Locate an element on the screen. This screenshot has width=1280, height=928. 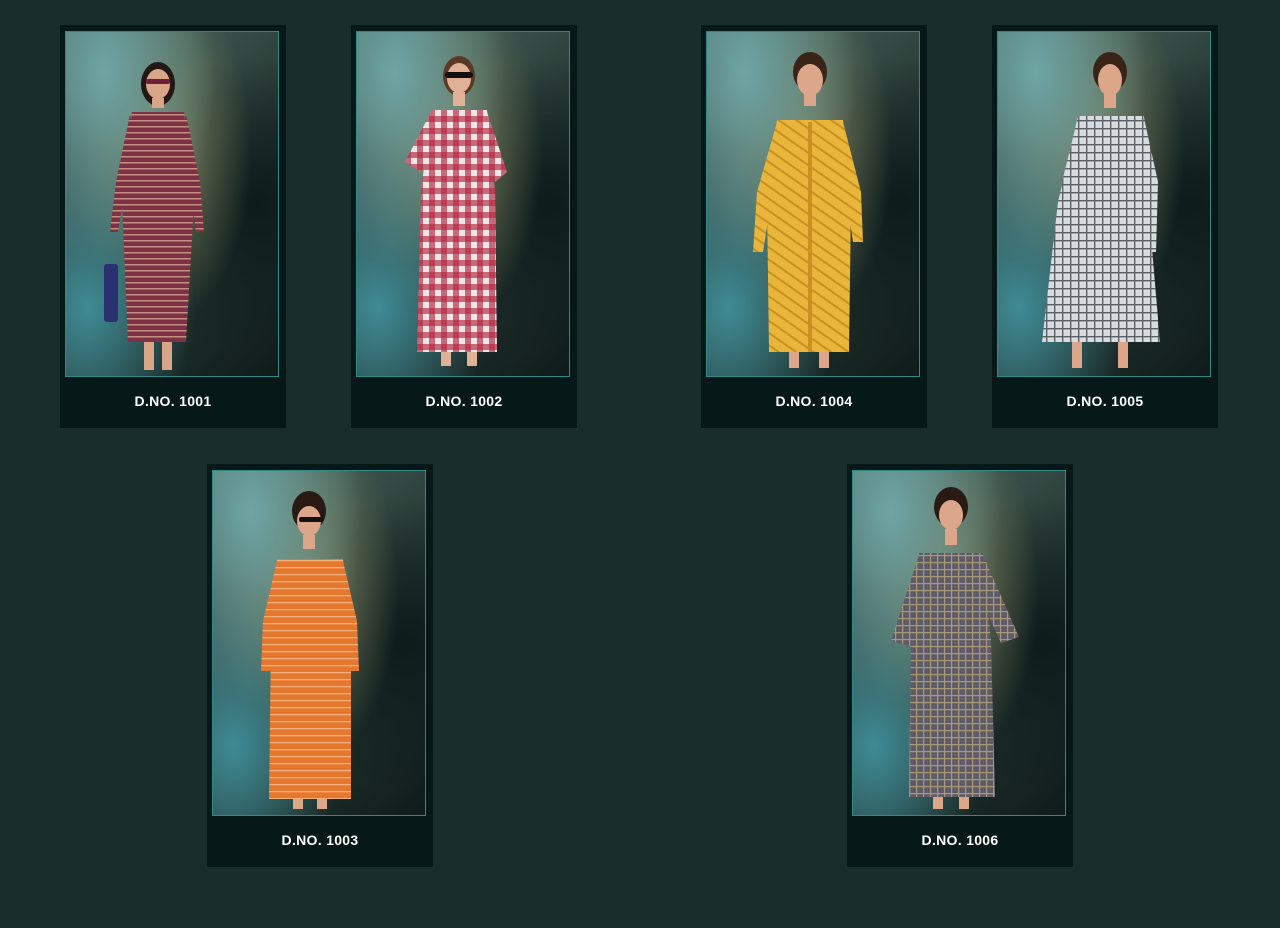
design-number-label: D.NO. 1004 is located at coordinates (814, 401).